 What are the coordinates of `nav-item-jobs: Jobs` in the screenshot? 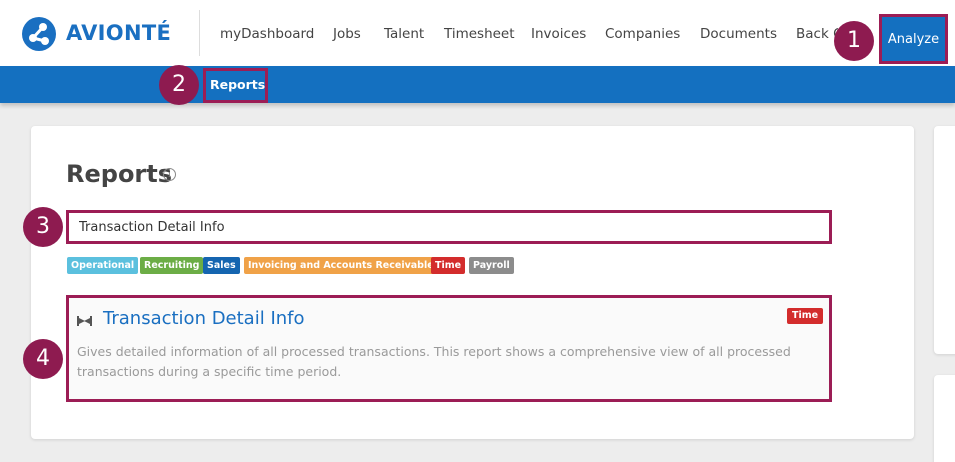 It's located at (347, 34).